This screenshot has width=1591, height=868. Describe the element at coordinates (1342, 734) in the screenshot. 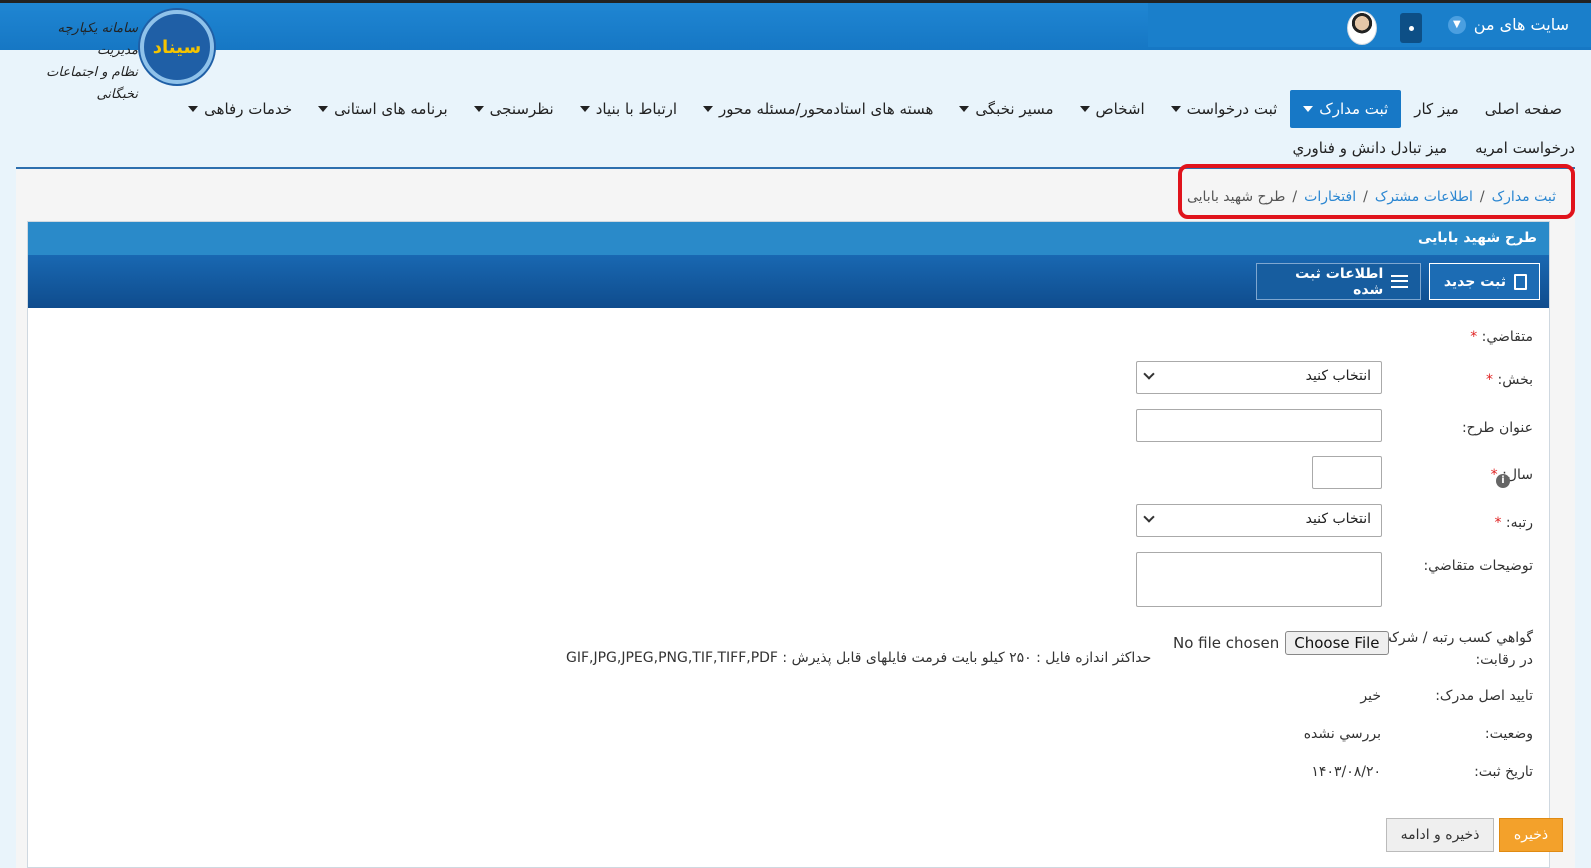

I see `status-value: بررسي نشده` at that location.